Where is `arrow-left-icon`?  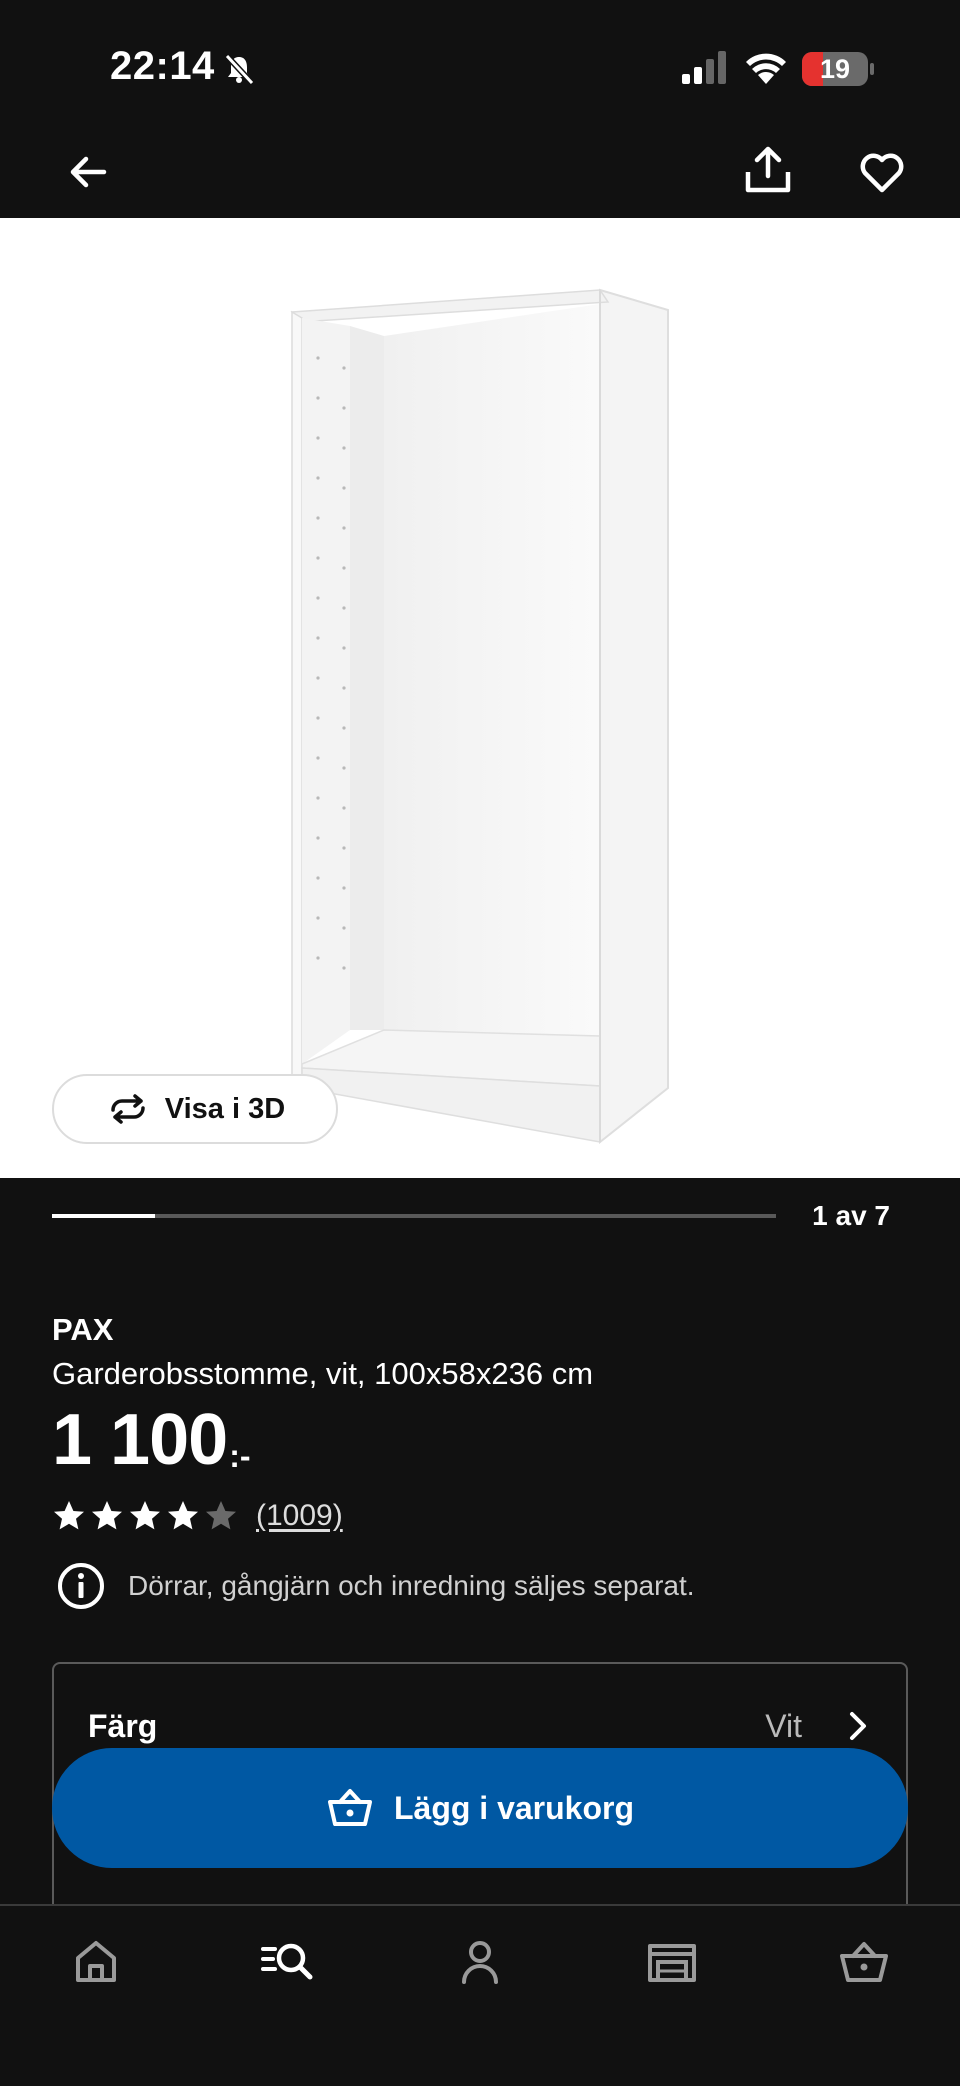
arrow-left-icon is located at coordinates (88, 172).